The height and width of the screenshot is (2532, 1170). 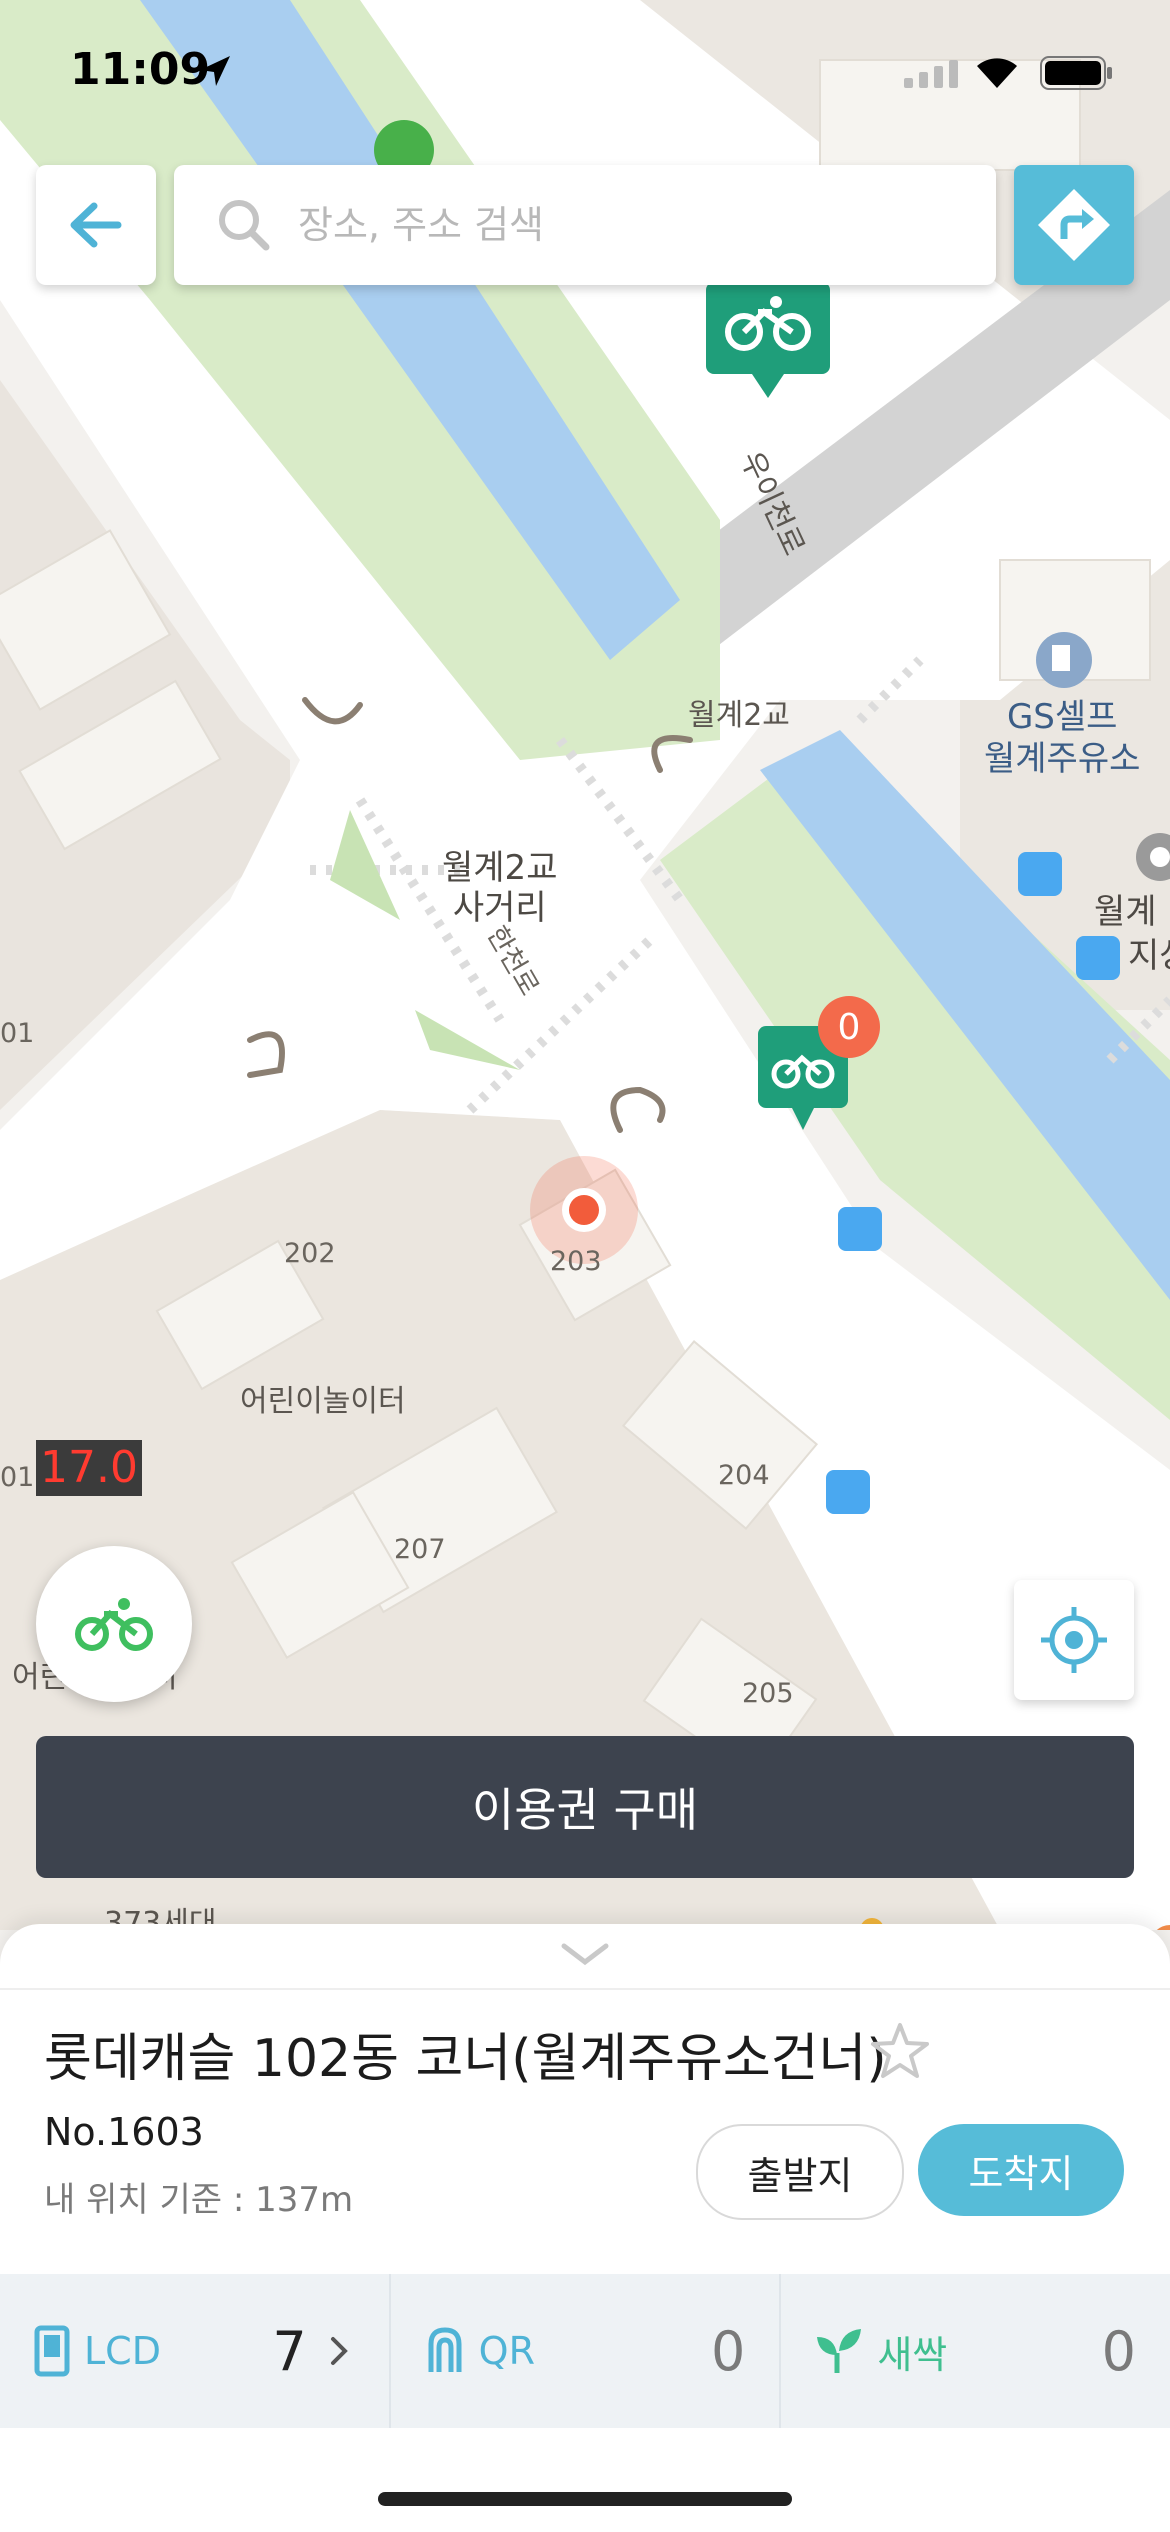 I want to click on bike-availability-stats: LCD 7 QR 0 새싹 0, so click(x=585, y=2351).